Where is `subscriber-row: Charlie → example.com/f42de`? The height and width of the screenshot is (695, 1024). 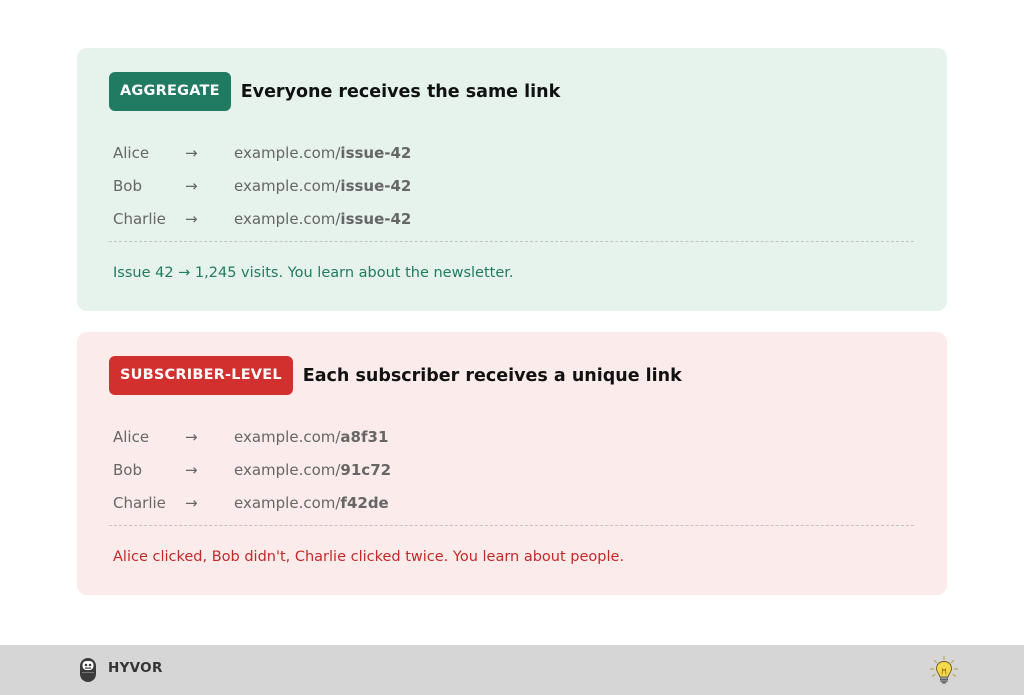 subscriber-row: Charlie → example.com/f42de is located at coordinates (252, 502).